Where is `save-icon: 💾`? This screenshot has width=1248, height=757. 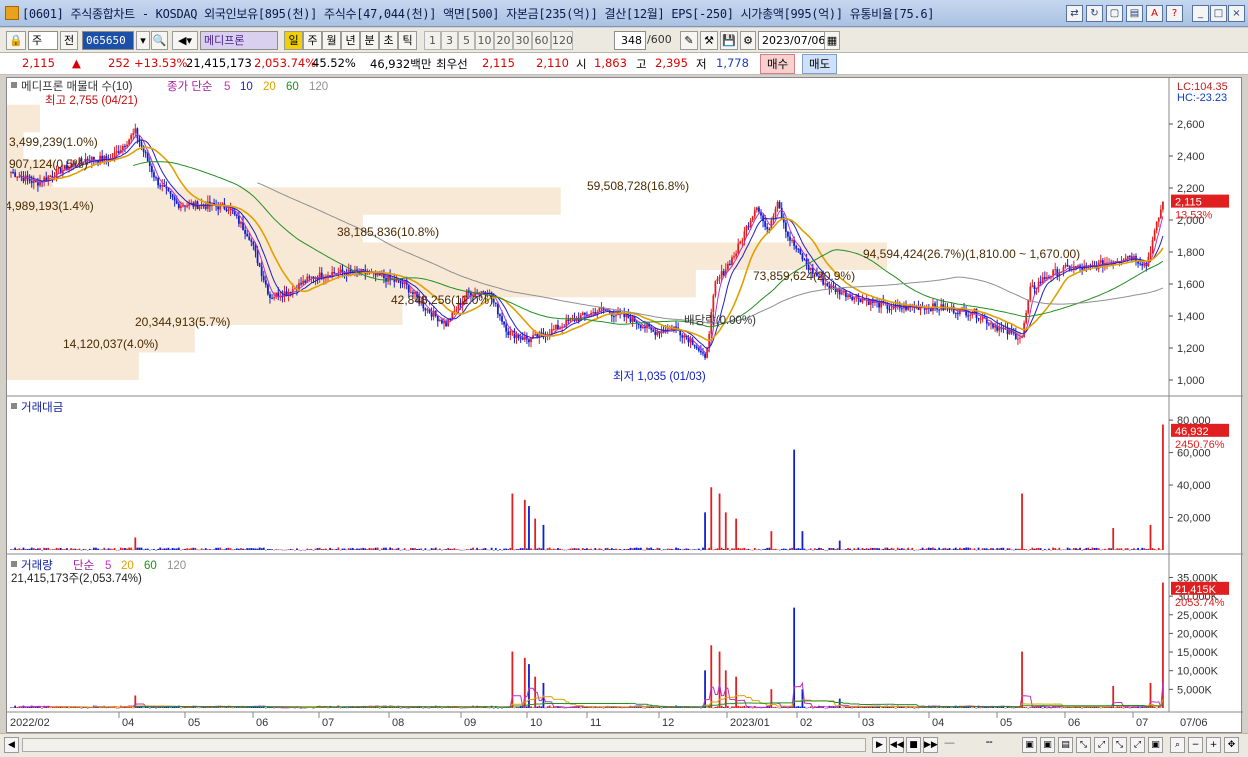
save-icon: 💾 is located at coordinates (729, 40).